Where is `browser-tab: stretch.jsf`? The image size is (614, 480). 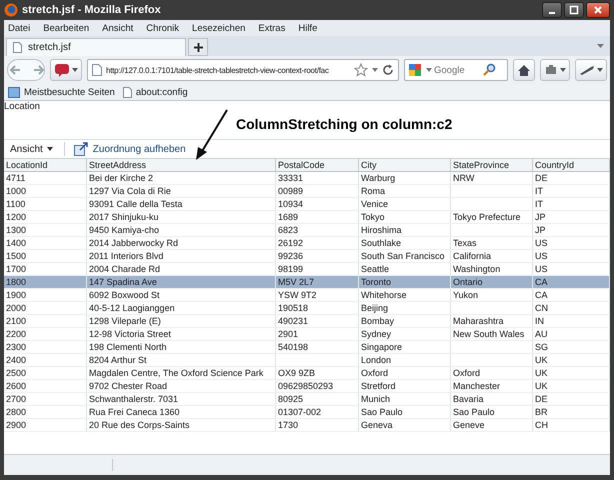
browser-tab: stretch.jsf is located at coordinates (96, 47).